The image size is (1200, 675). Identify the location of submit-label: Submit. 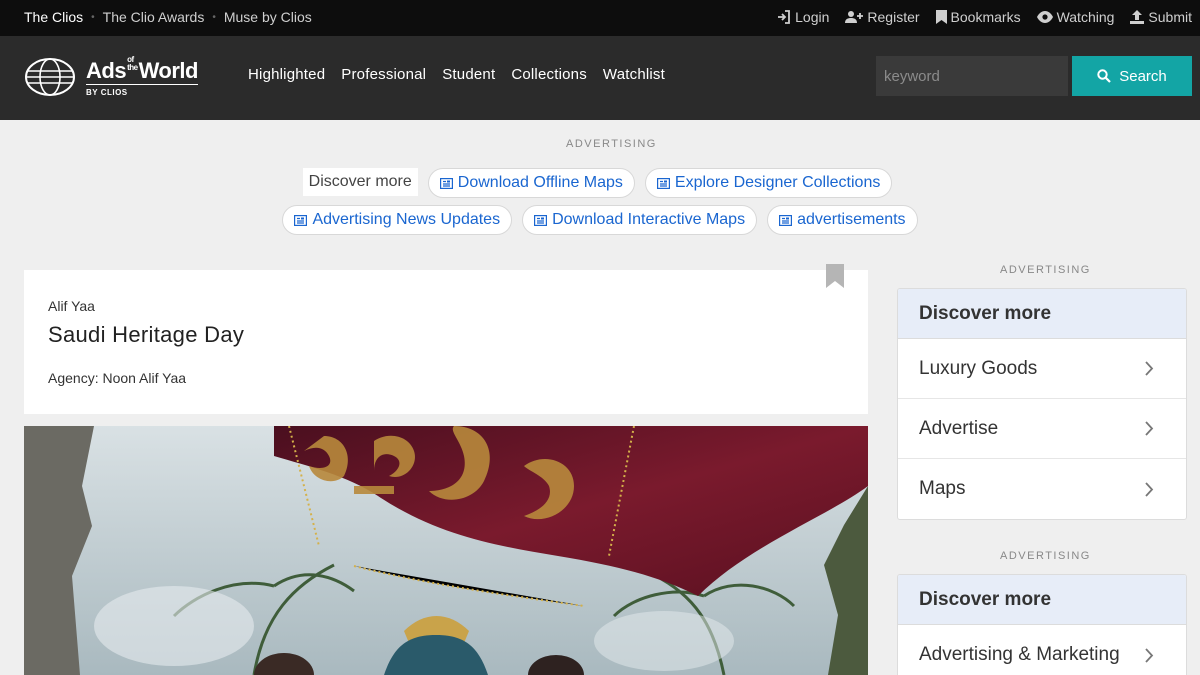
(1170, 17).